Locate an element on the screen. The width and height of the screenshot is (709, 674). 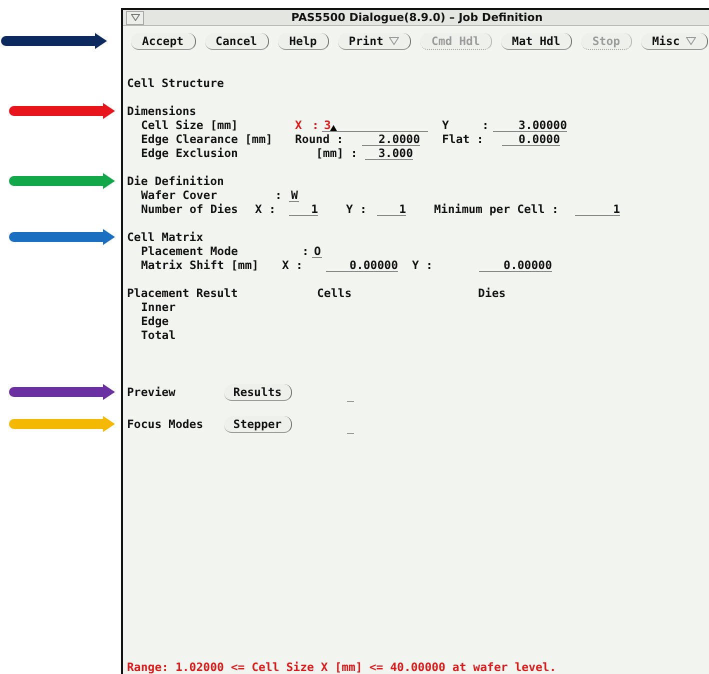
section-title: Die Definition is located at coordinates (175, 181).